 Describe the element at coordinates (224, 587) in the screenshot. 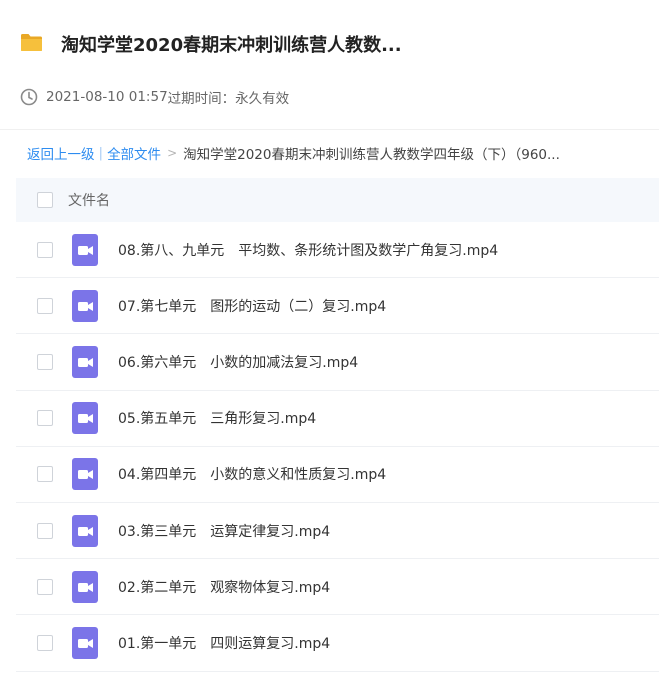

I see `file-name: 02.第二单元 观察物体复习.mp4` at that location.